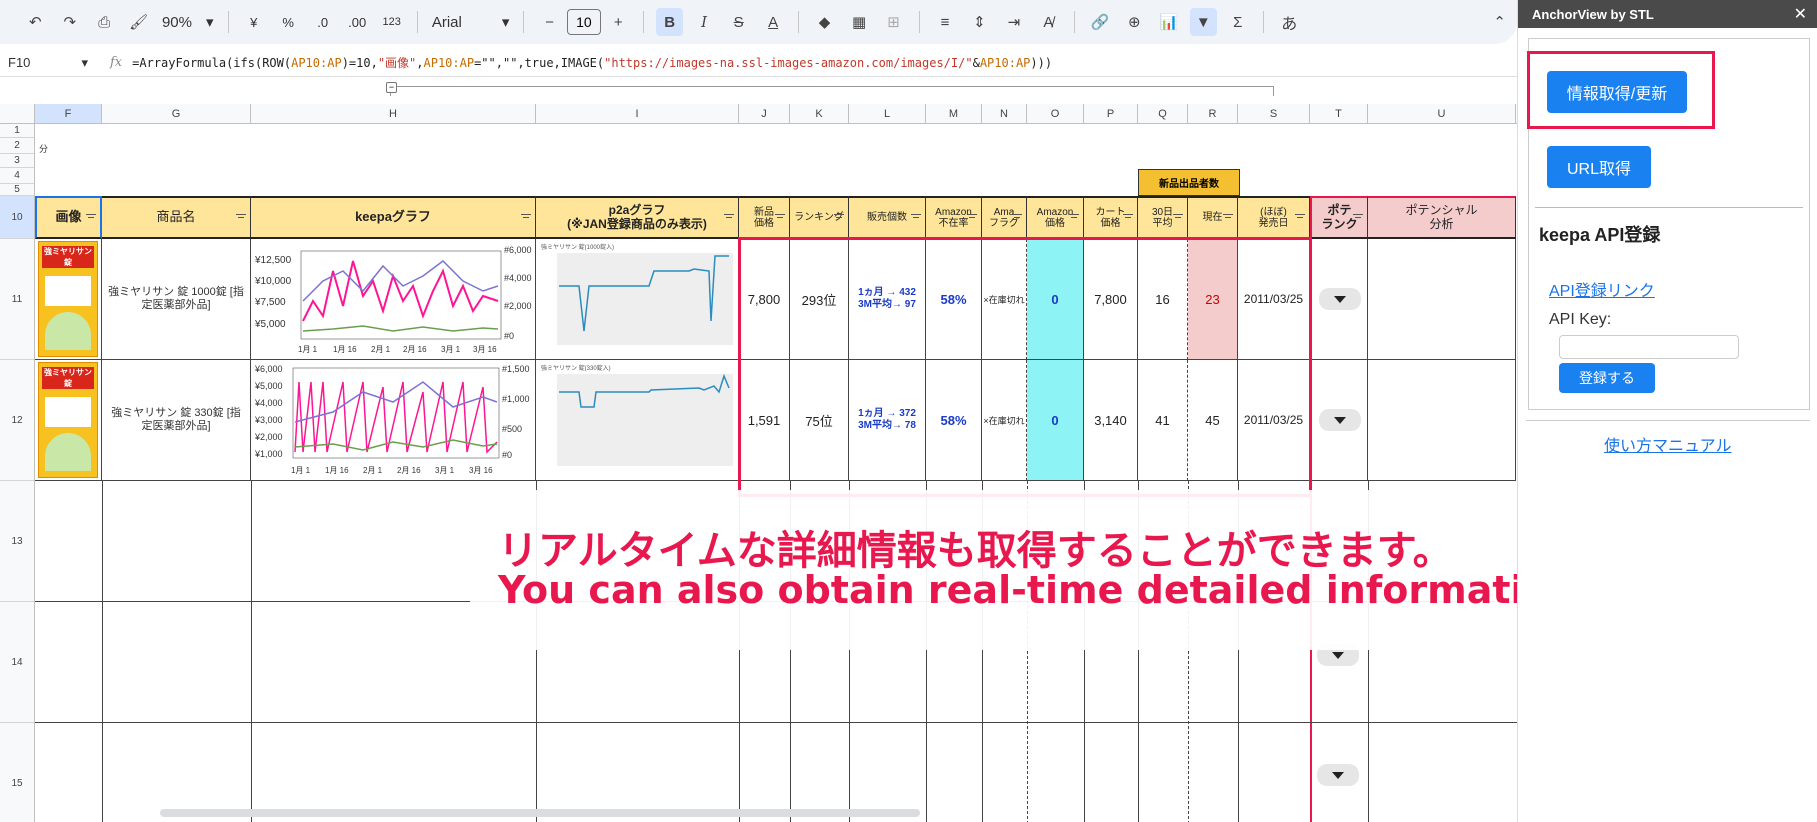  What do you see at coordinates (17, 662) in the screenshot?
I see `row-header: 14` at bounding box center [17, 662].